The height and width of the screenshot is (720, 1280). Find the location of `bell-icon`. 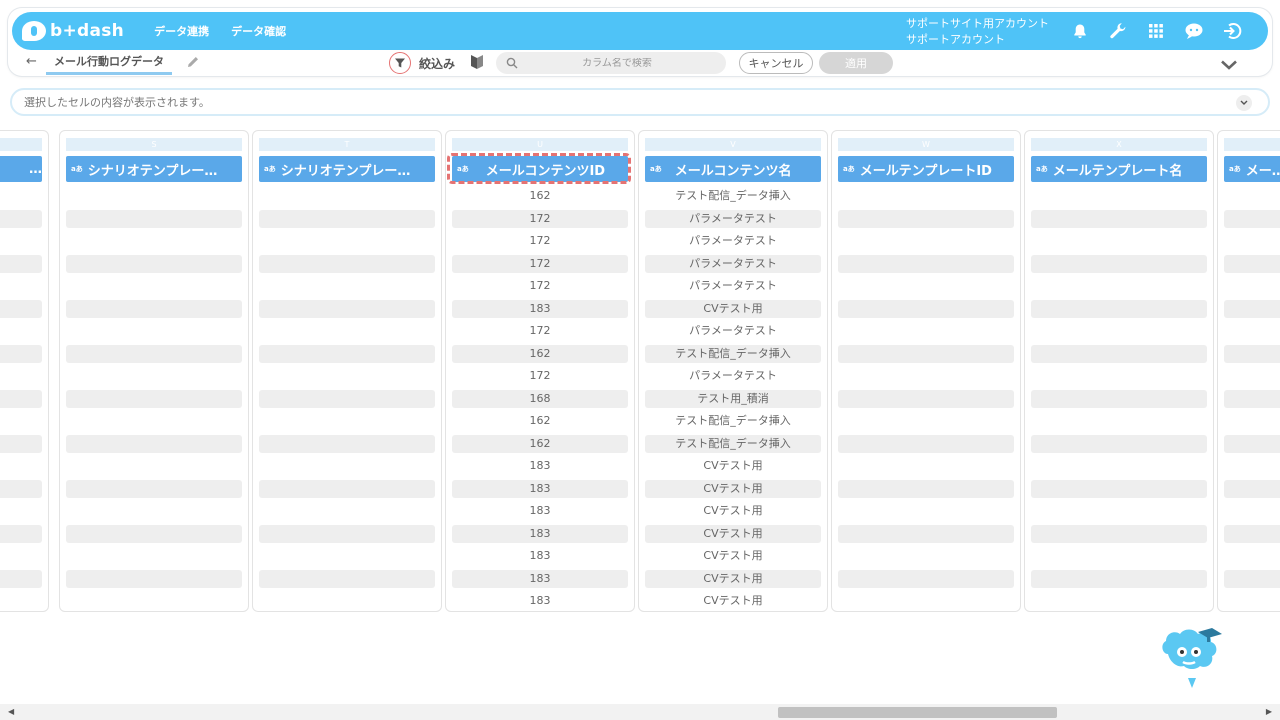

bell-icon is located at coordinates (1080, 31).